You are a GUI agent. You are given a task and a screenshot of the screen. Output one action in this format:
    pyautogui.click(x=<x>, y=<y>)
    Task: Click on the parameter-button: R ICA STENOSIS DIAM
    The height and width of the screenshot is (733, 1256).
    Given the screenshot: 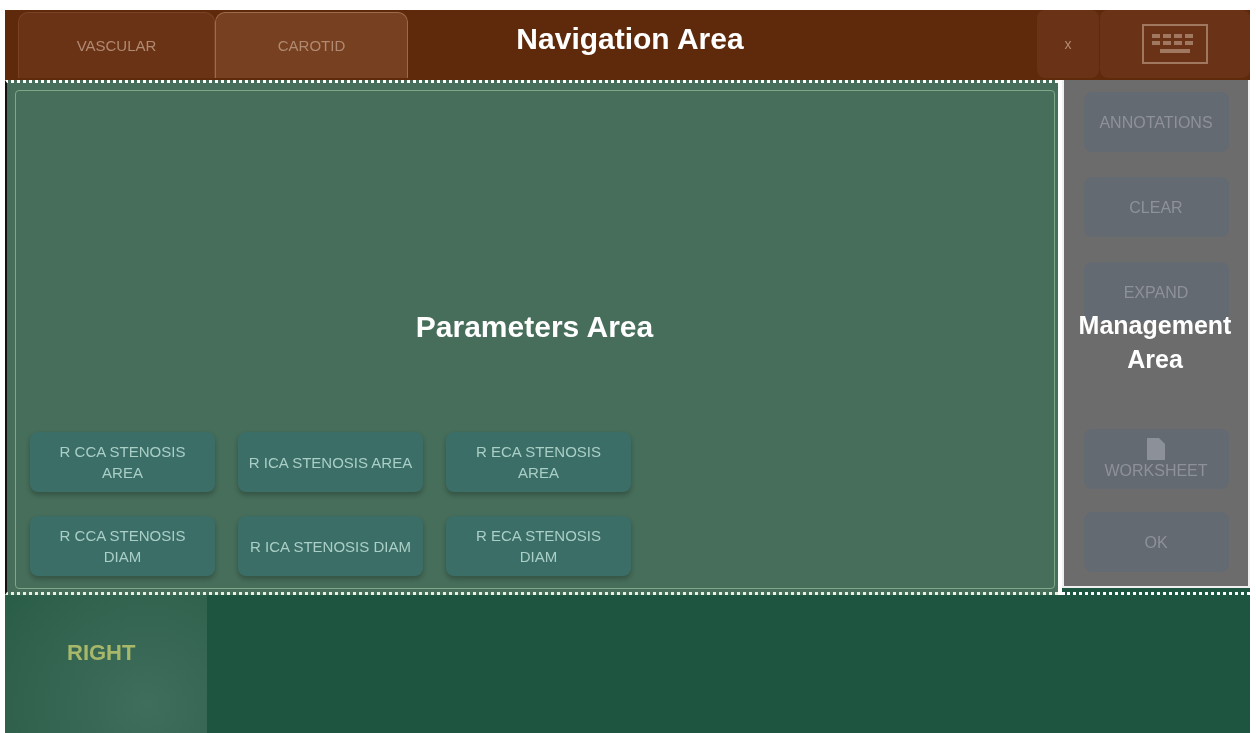 What is the action you would take?
    pyautogui.click(x=330, y=546)
    